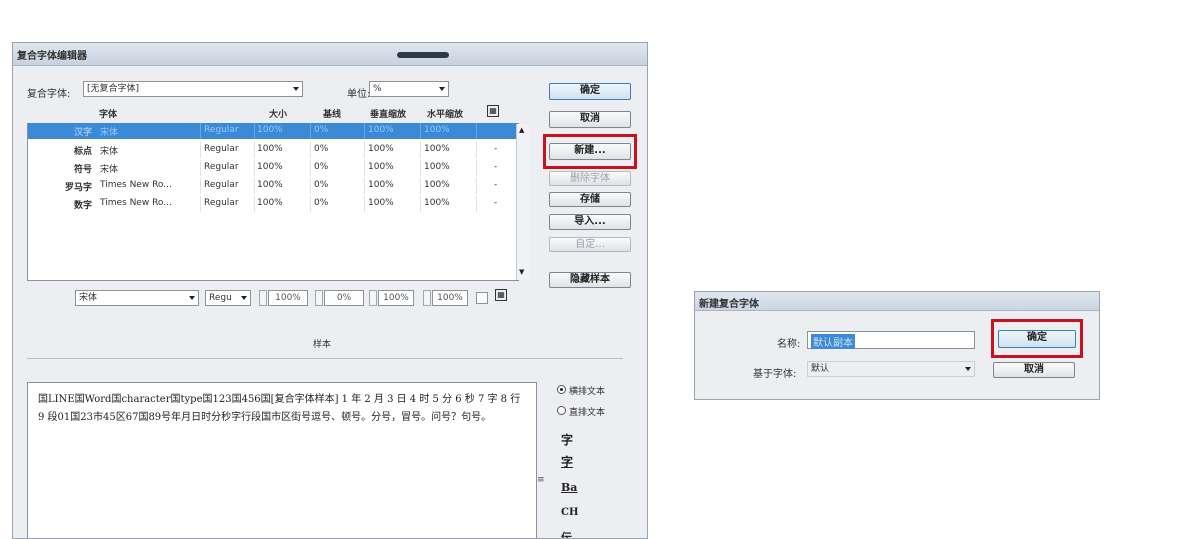 This screenshot has width=1200, height=539. I want to click on row-name: 数字, so click(82, 206).